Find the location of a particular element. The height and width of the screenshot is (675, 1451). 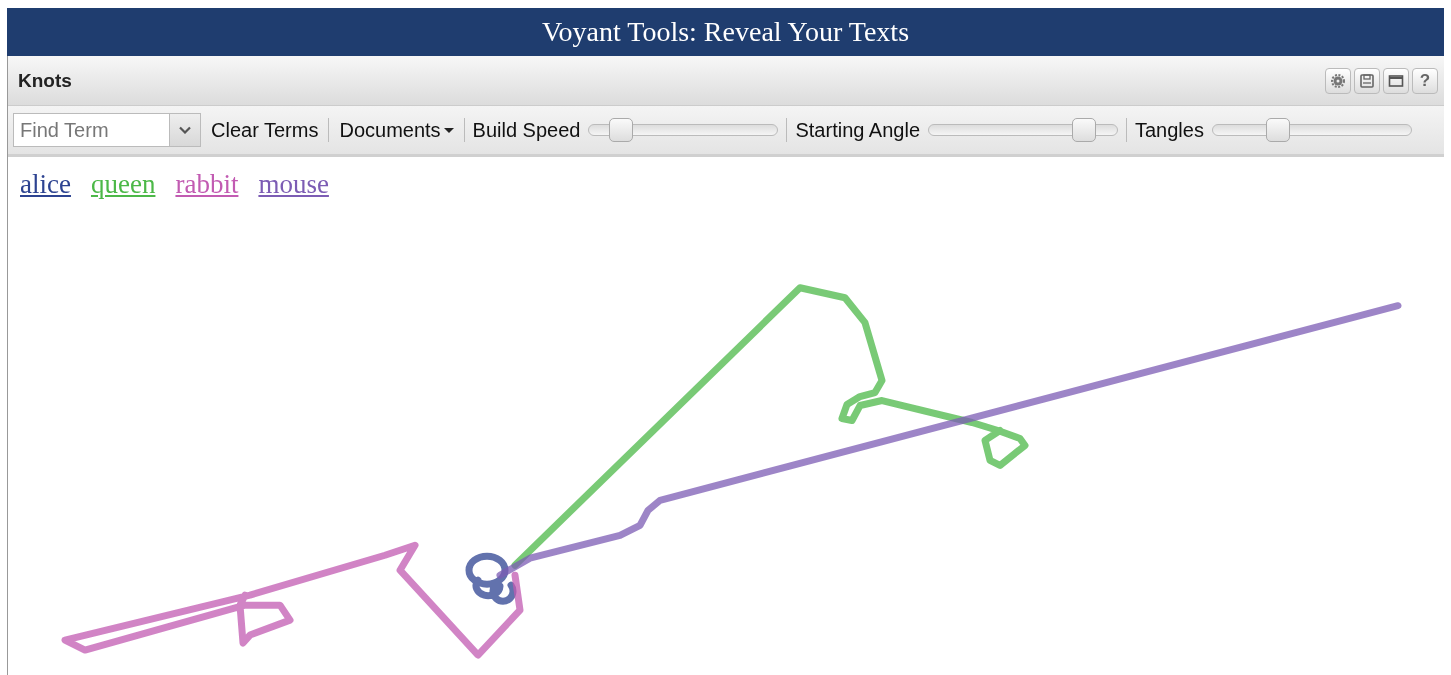

term-link: rabbit is located at coordinates (207, 184).